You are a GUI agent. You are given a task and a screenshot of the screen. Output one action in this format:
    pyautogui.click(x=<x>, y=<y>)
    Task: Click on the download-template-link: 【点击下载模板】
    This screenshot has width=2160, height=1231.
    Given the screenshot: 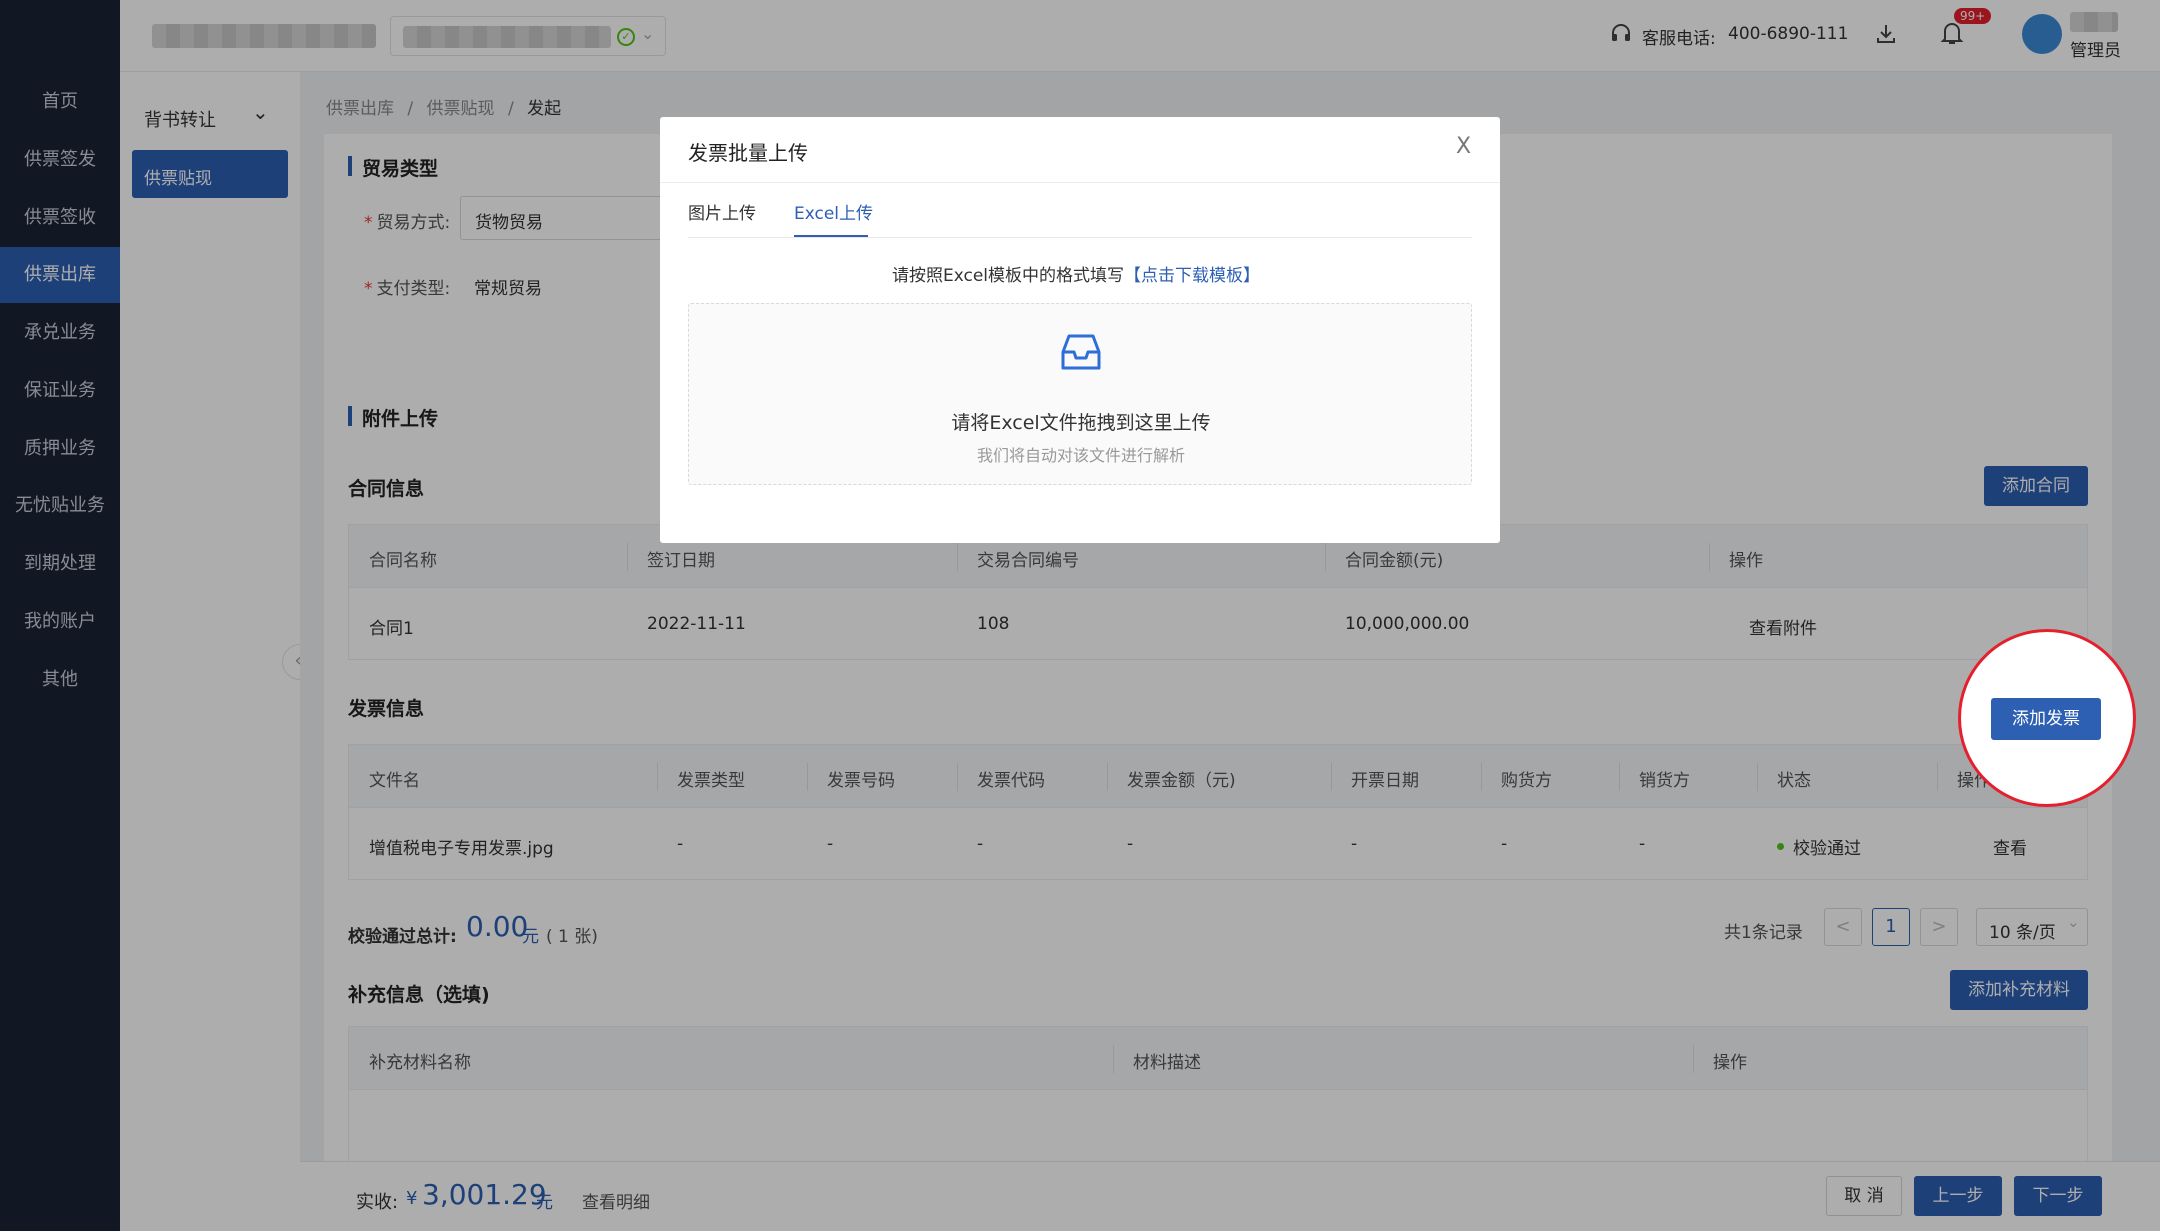 What is the action you would take?
    pyautogui.click(x=1192, y=273)
    